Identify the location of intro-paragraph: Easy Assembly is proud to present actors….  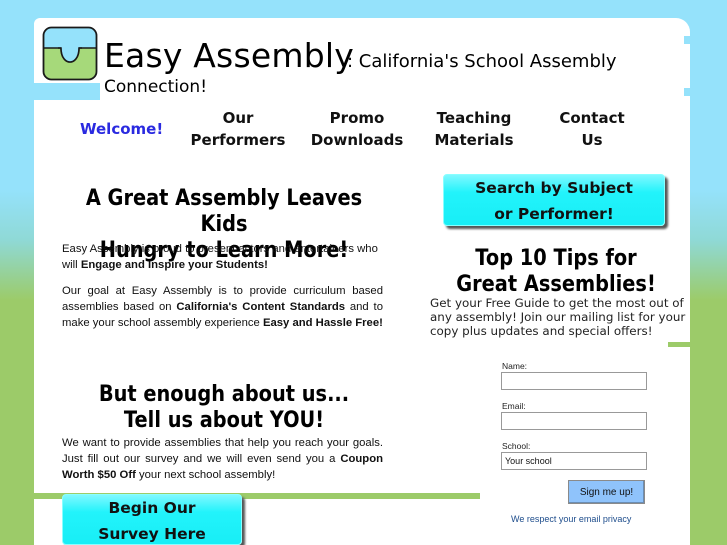
(222, 257).